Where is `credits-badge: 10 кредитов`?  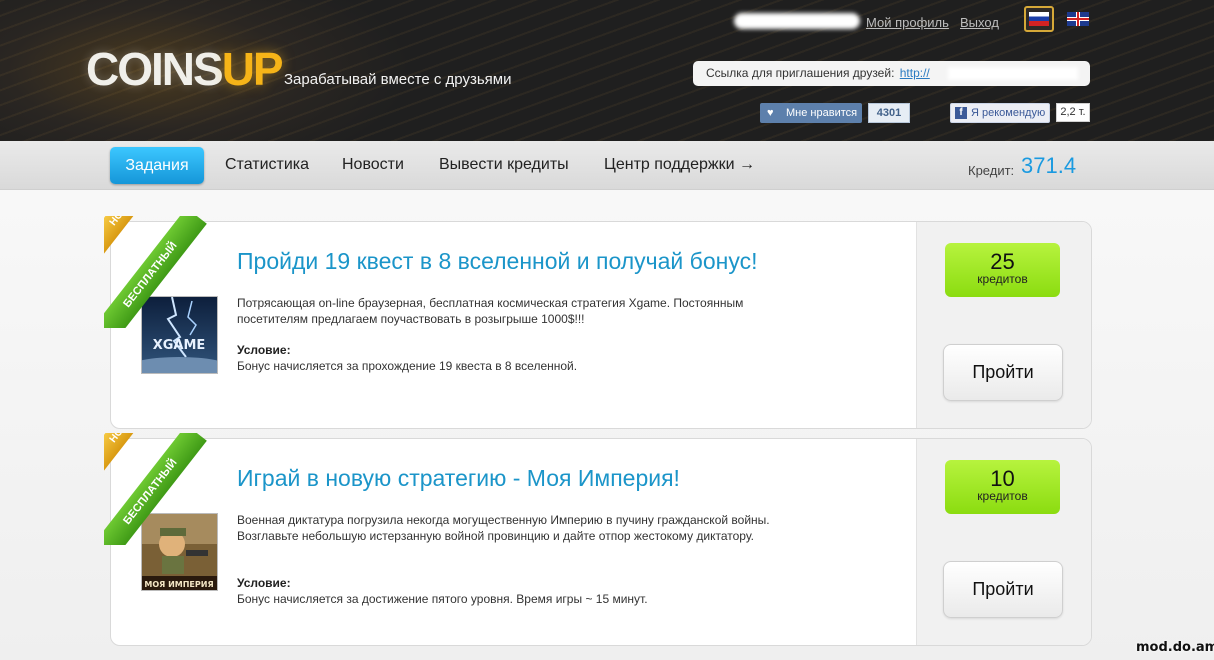 credits-badge: 10 кредитов is located at coordinates (1002, 487).